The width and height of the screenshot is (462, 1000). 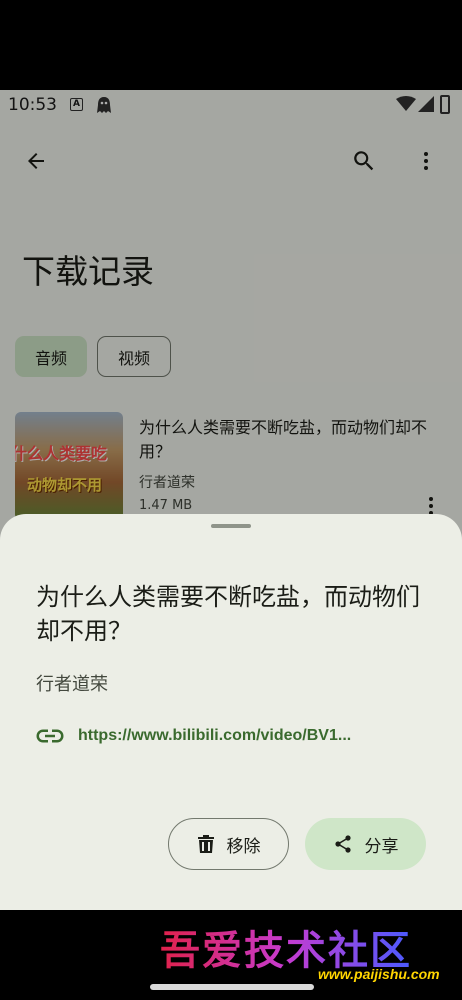 I want to click on gesture-nav-bar, so click(x=232, y=987).